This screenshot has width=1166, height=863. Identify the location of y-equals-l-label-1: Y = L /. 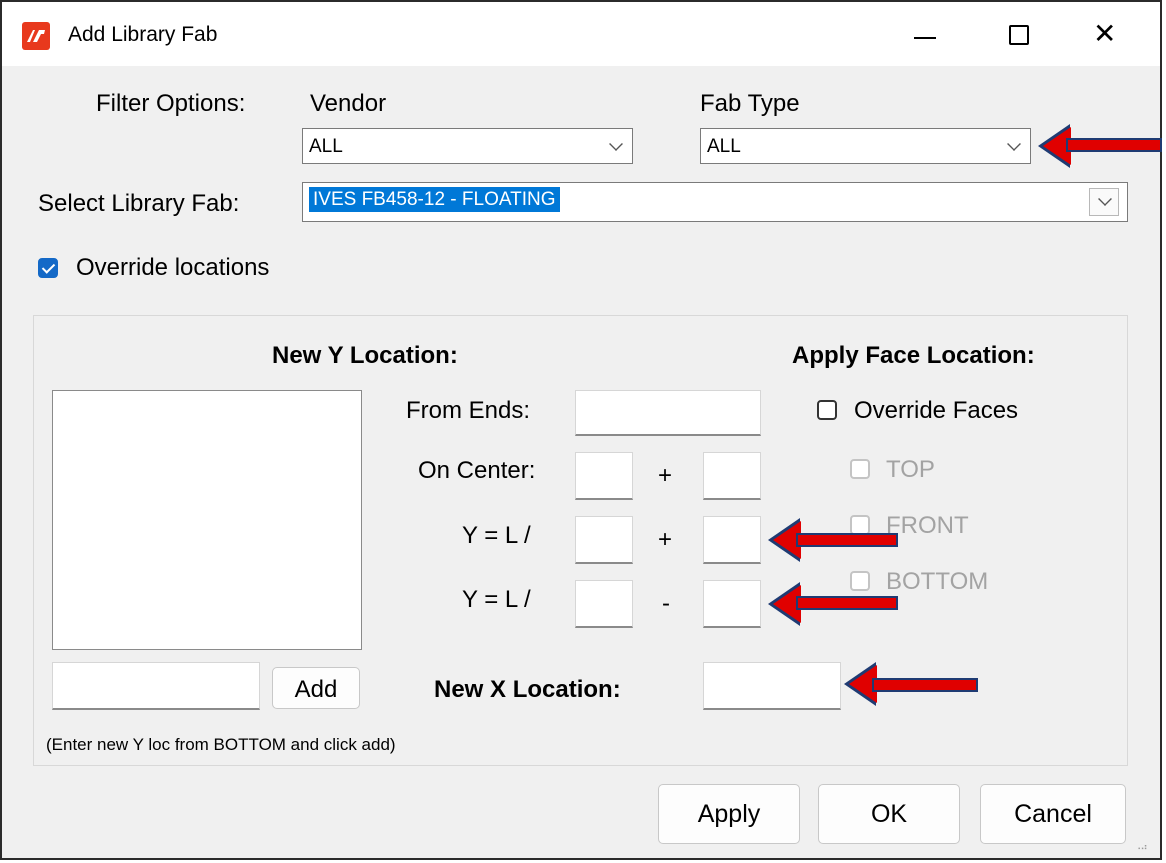
(496, 535).